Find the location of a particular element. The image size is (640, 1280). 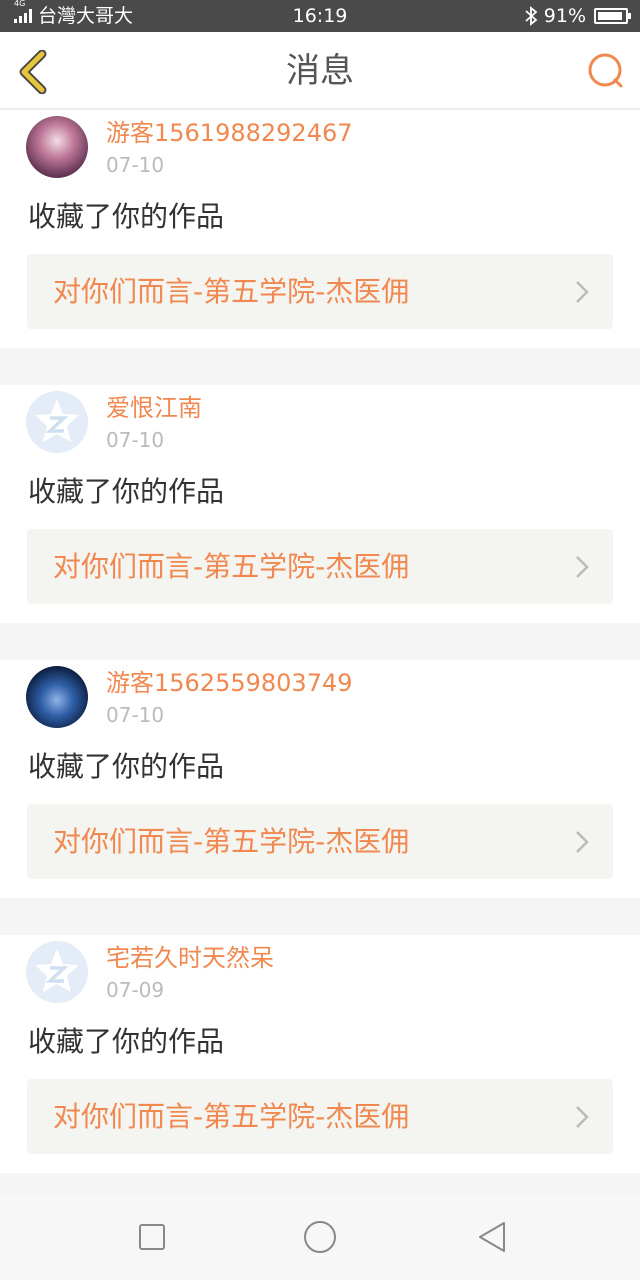

square-icon is located at coordinates (152, 1237).